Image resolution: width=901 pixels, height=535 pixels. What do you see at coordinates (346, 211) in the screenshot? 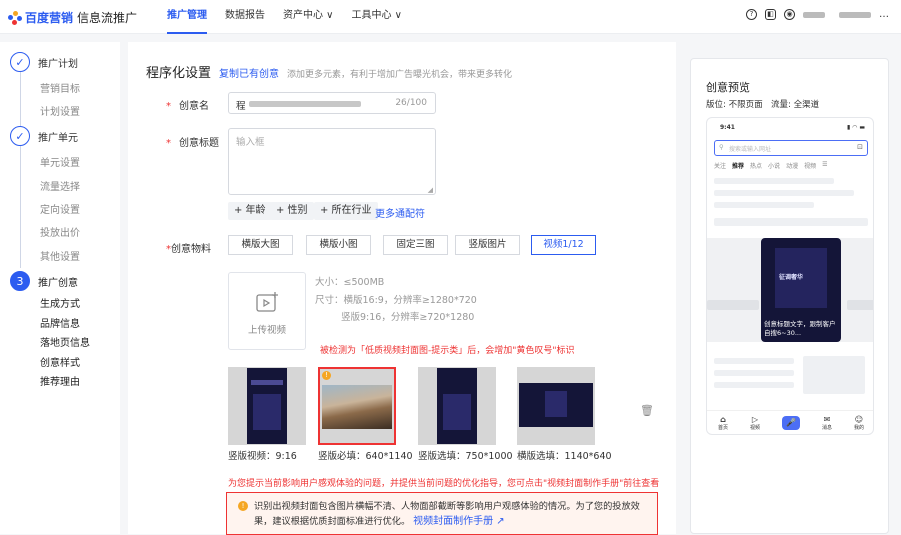
I see `tag-industry-button: + 所在行业` at bounding box center [346, 211].